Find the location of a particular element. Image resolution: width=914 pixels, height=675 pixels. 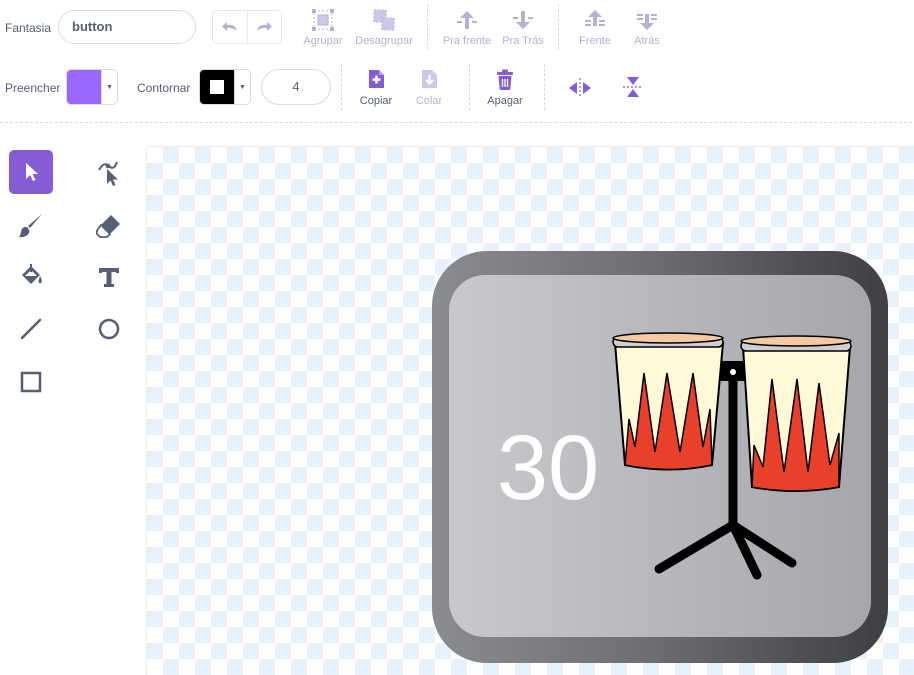

paste-button: Colar is located at coordinates (429, 87).